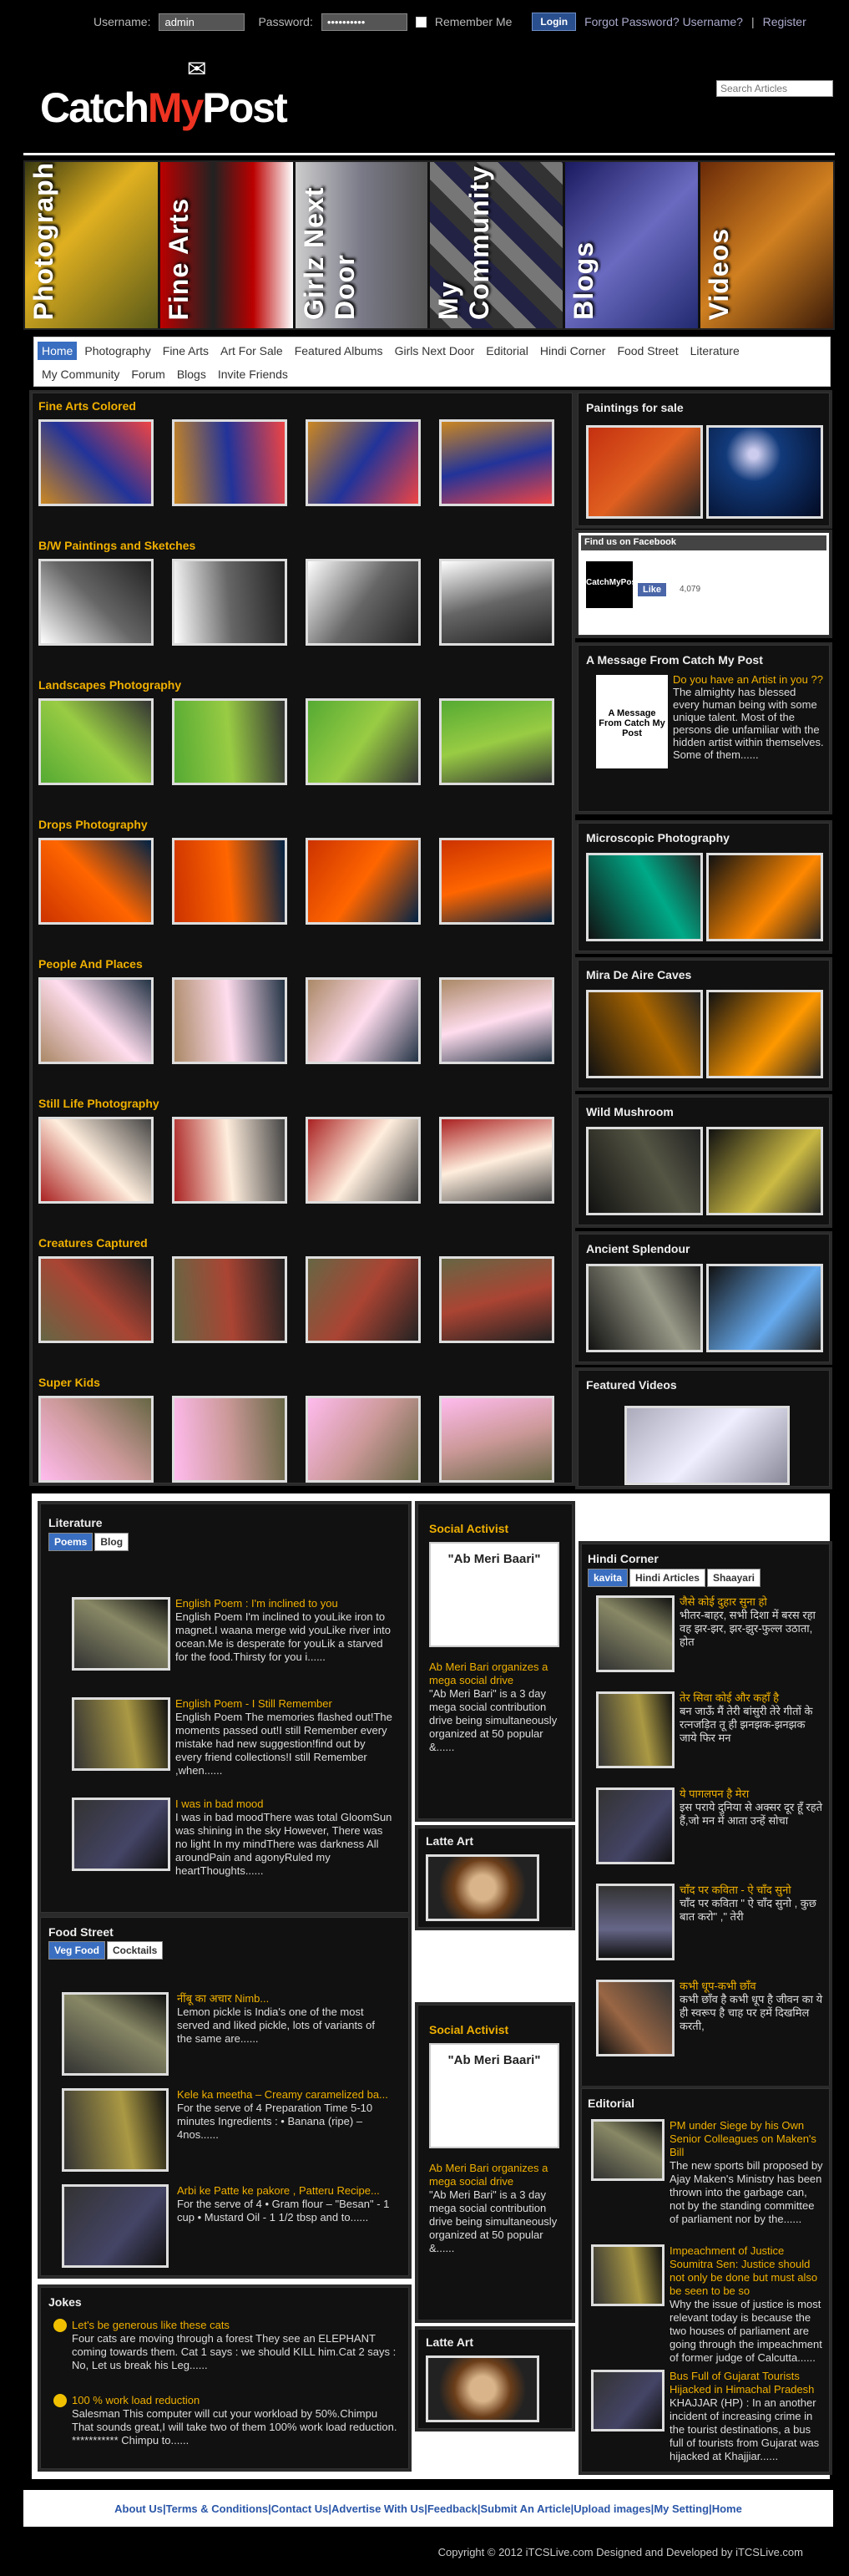 This screenshot has width=849, height=2576. Describe the element at coordinates (774, 88) in the screenshot. I see `search-input` at that location.